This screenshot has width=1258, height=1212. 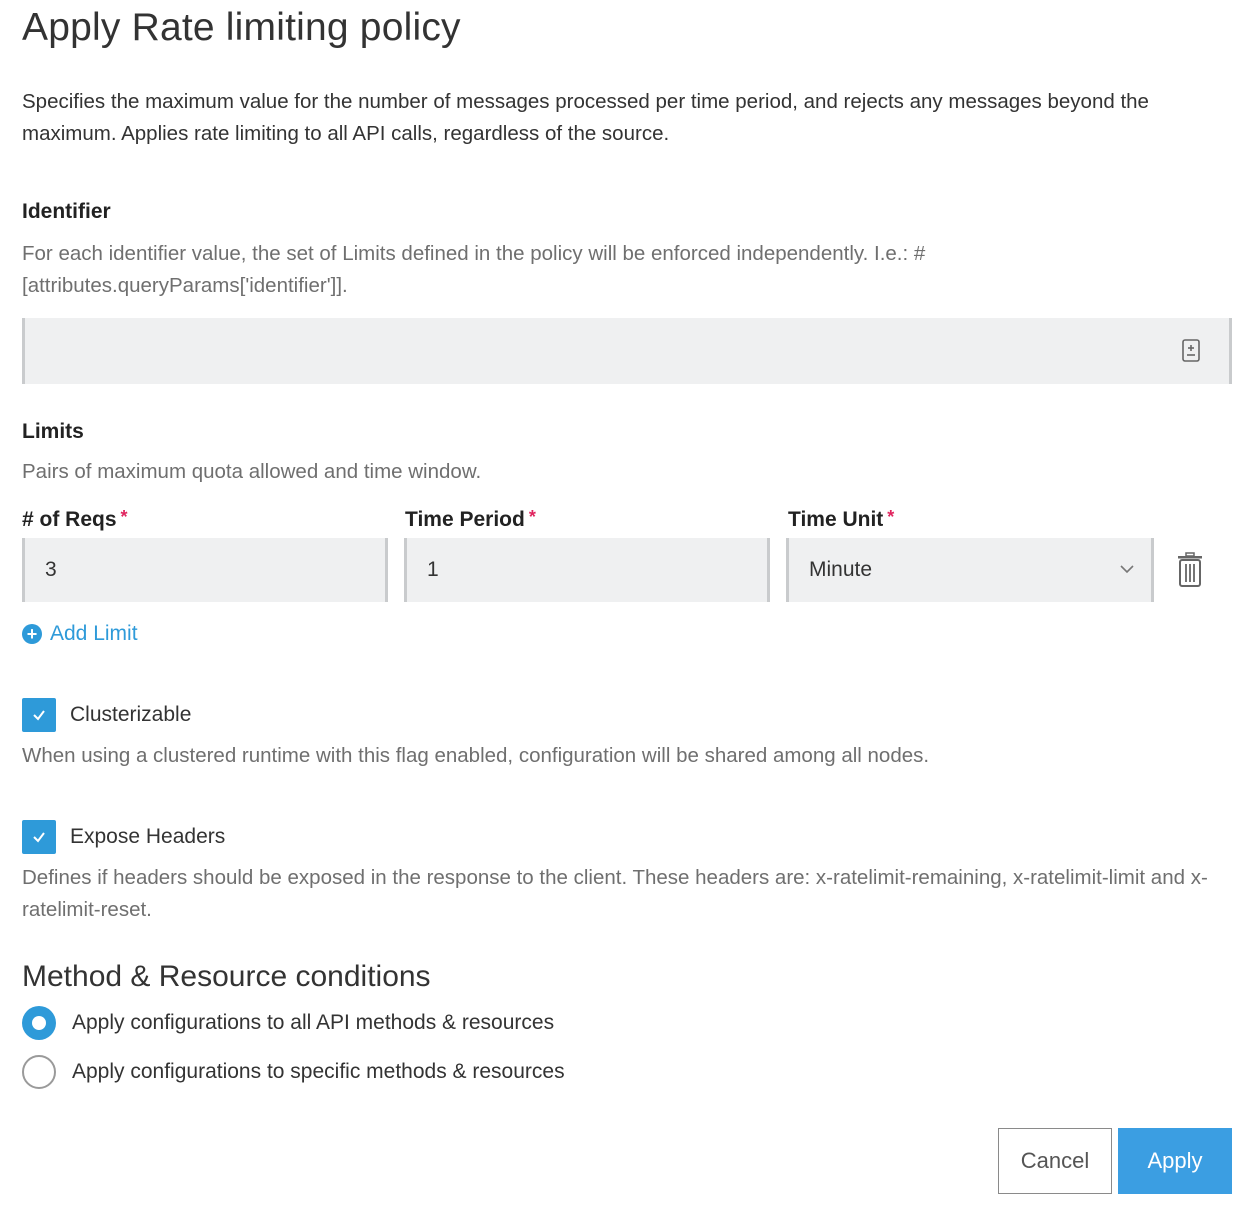 What do you see at coordinates (226, 976) in the screenshot?
I see `conditions-heading: Method & Resource conditions` at bounding box center [226, 976].